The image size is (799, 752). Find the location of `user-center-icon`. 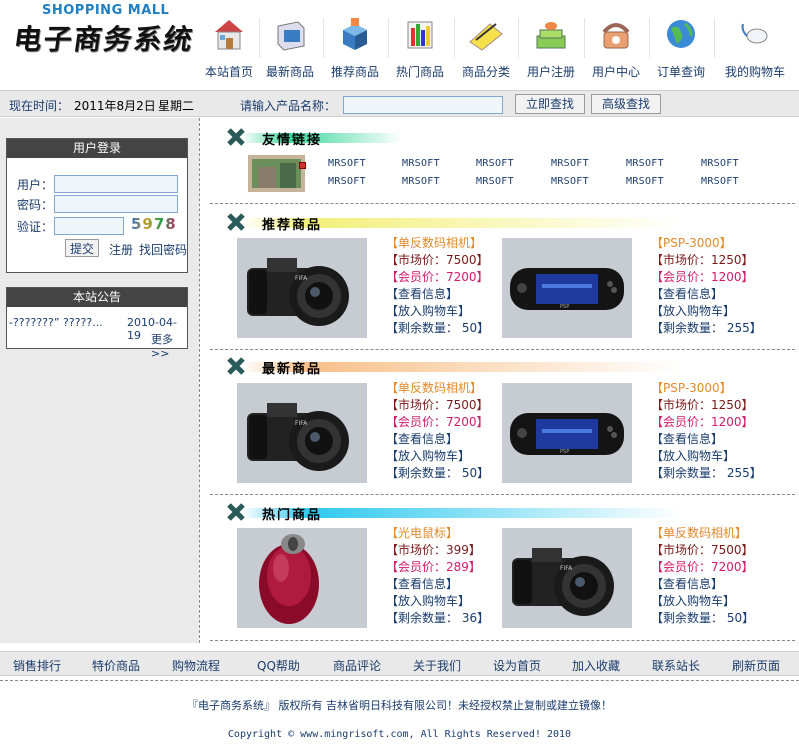

user-center-icon is located at coordinates (616, 36).